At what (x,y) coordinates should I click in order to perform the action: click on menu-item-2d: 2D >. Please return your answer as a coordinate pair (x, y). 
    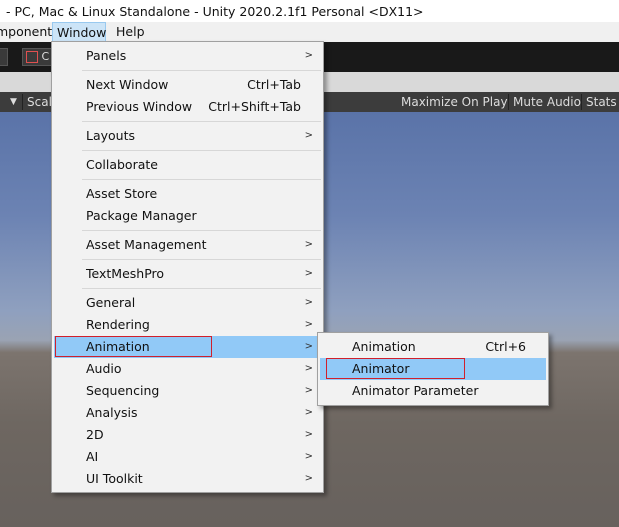
    Looking at the image, I should click on (187, 435).